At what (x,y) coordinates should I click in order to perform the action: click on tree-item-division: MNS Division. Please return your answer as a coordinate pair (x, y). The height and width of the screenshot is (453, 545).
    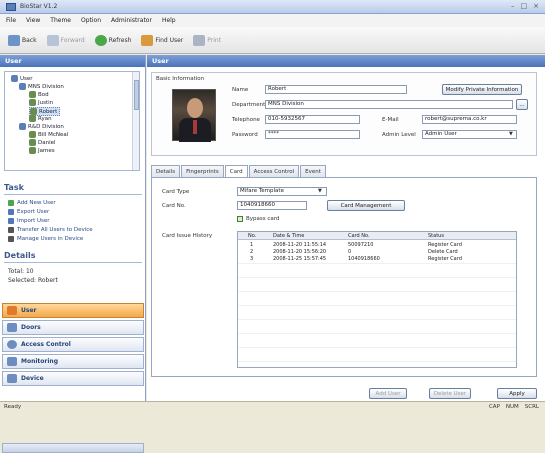
    Looking at the image, I should click on (41, 86).